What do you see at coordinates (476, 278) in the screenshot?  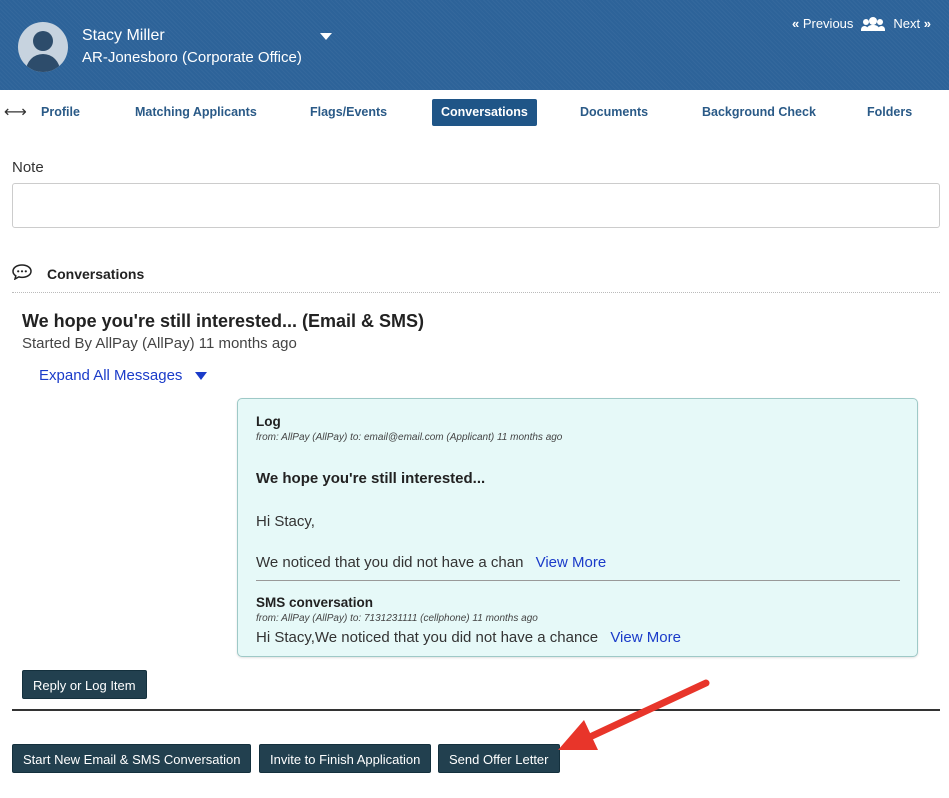 I see `conversations-section-header: Conversations` at bounding box center [476, 278].